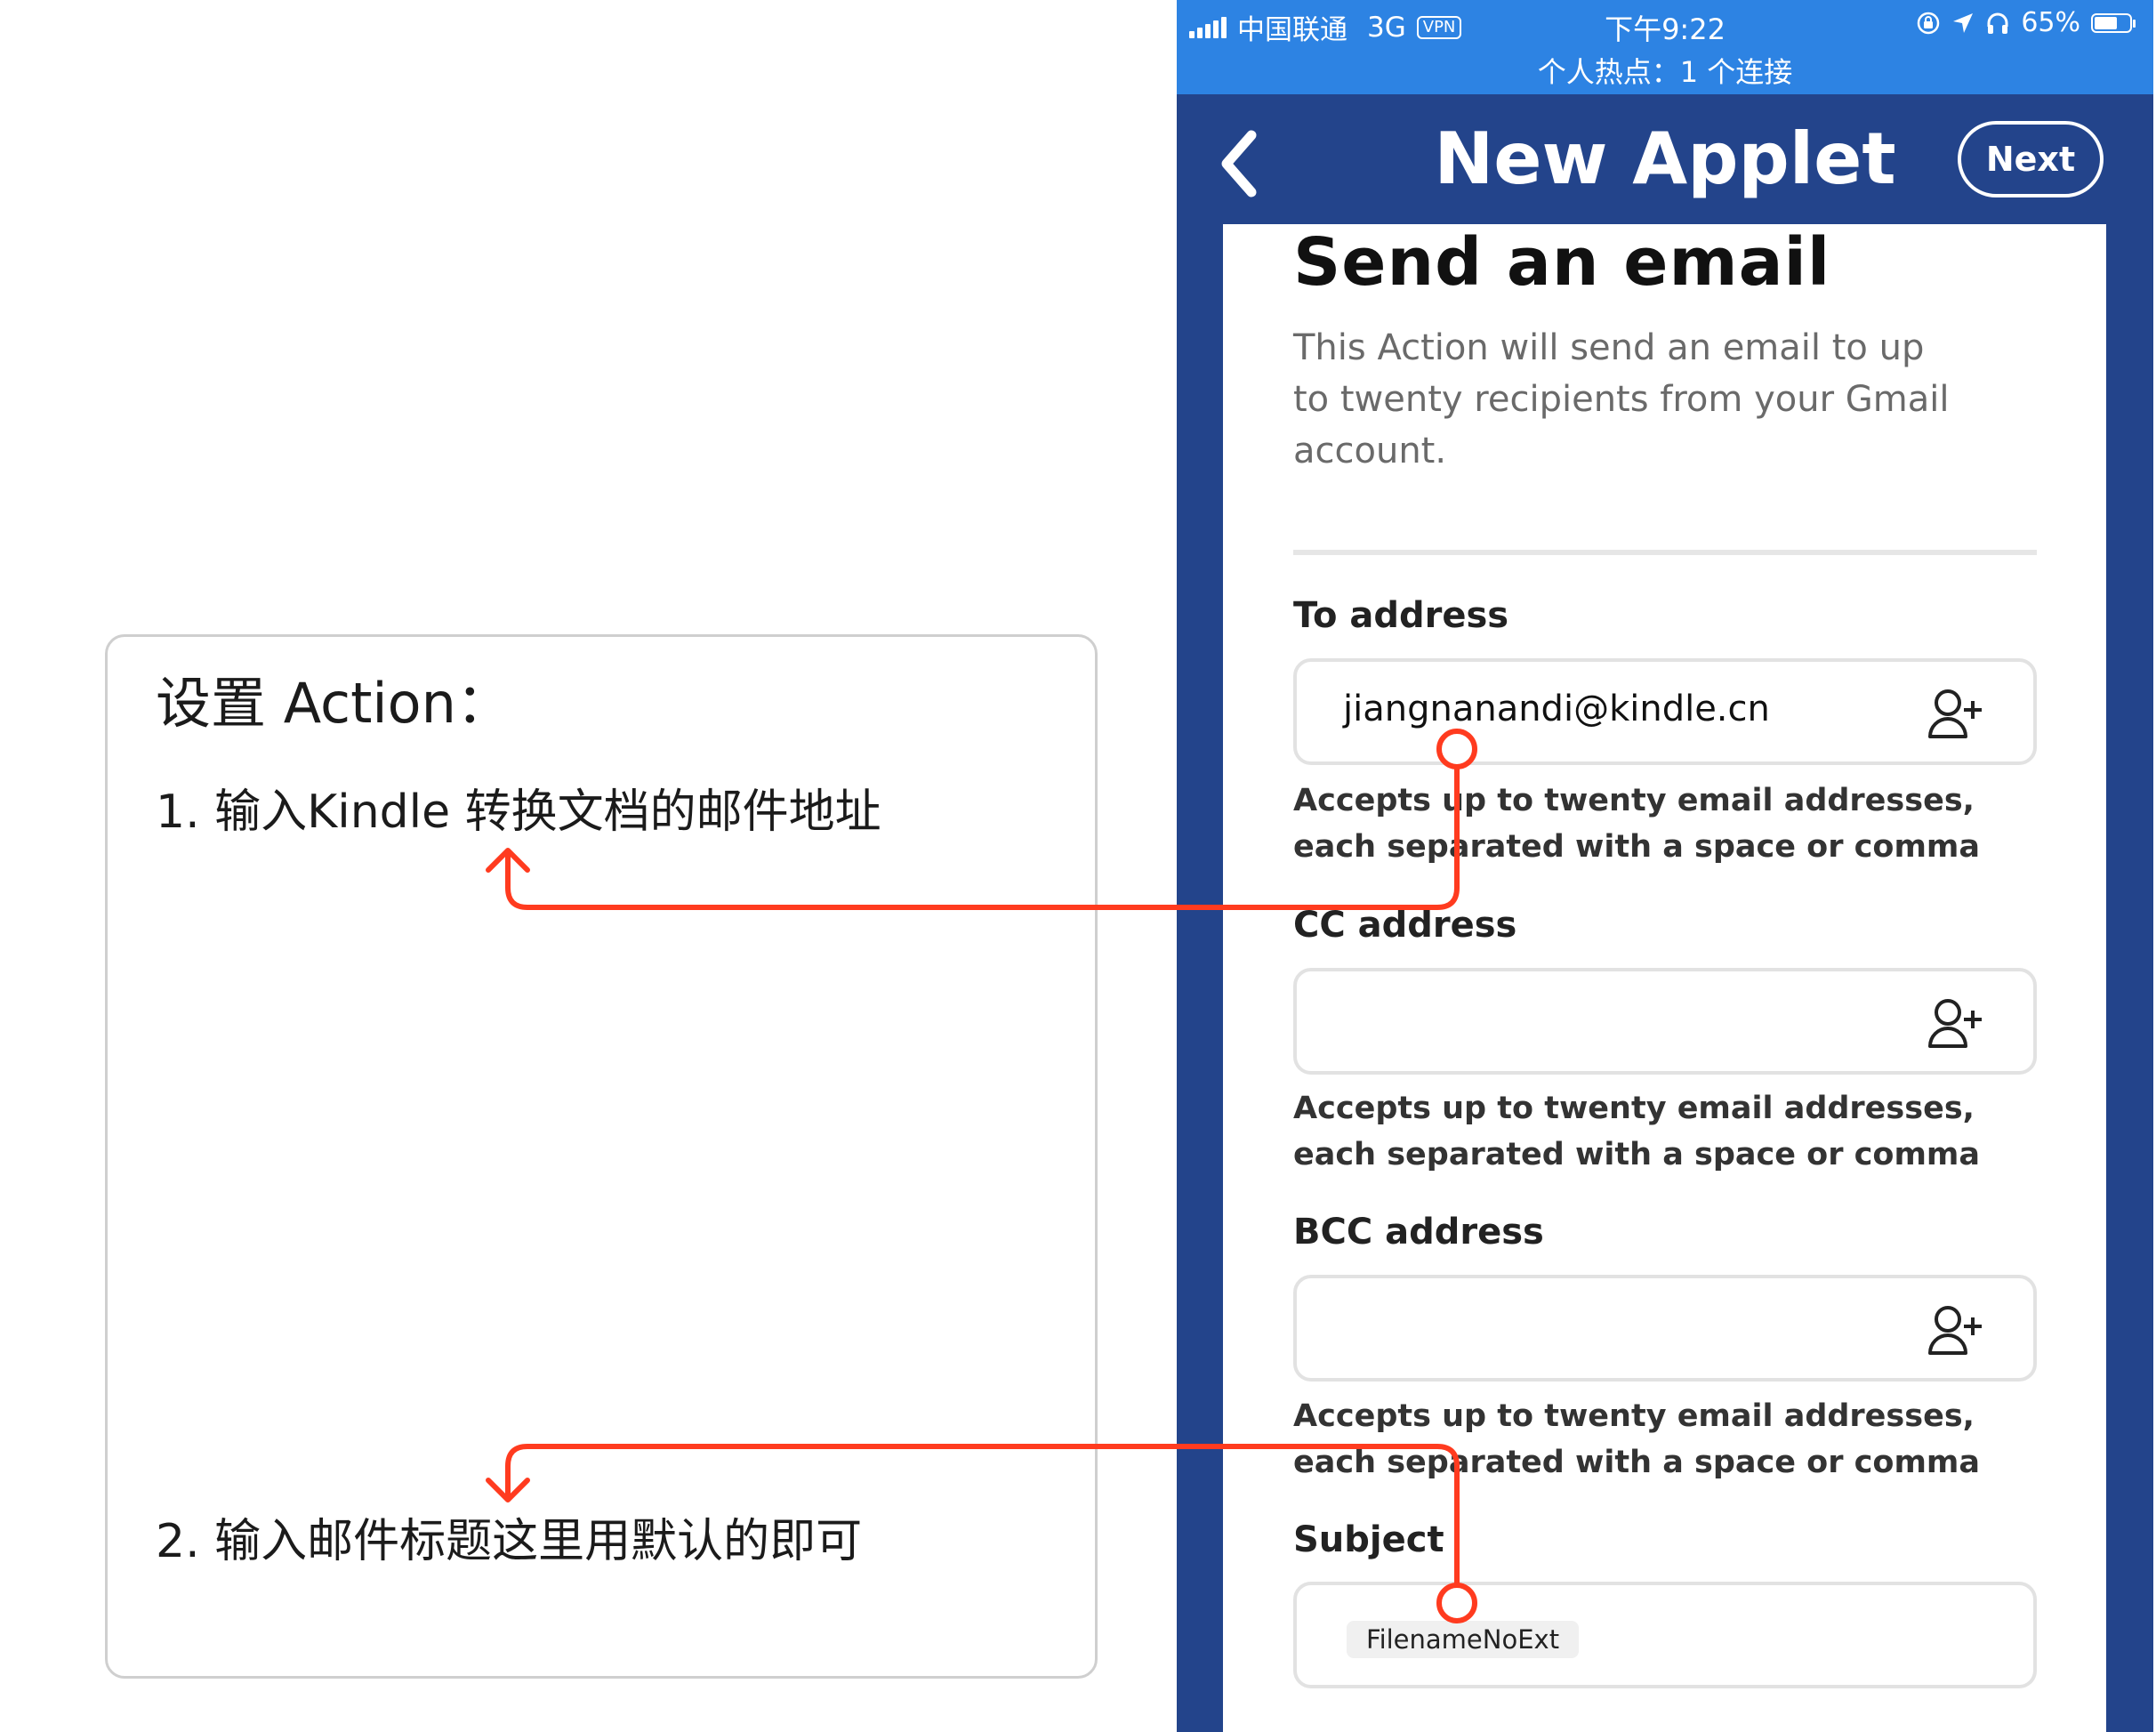 This screenshot has width=2156, height=1732. Describe the element at coordinates (1665, 159) in the screenshot. I see `nav-bar: New Applet Next` at that location.